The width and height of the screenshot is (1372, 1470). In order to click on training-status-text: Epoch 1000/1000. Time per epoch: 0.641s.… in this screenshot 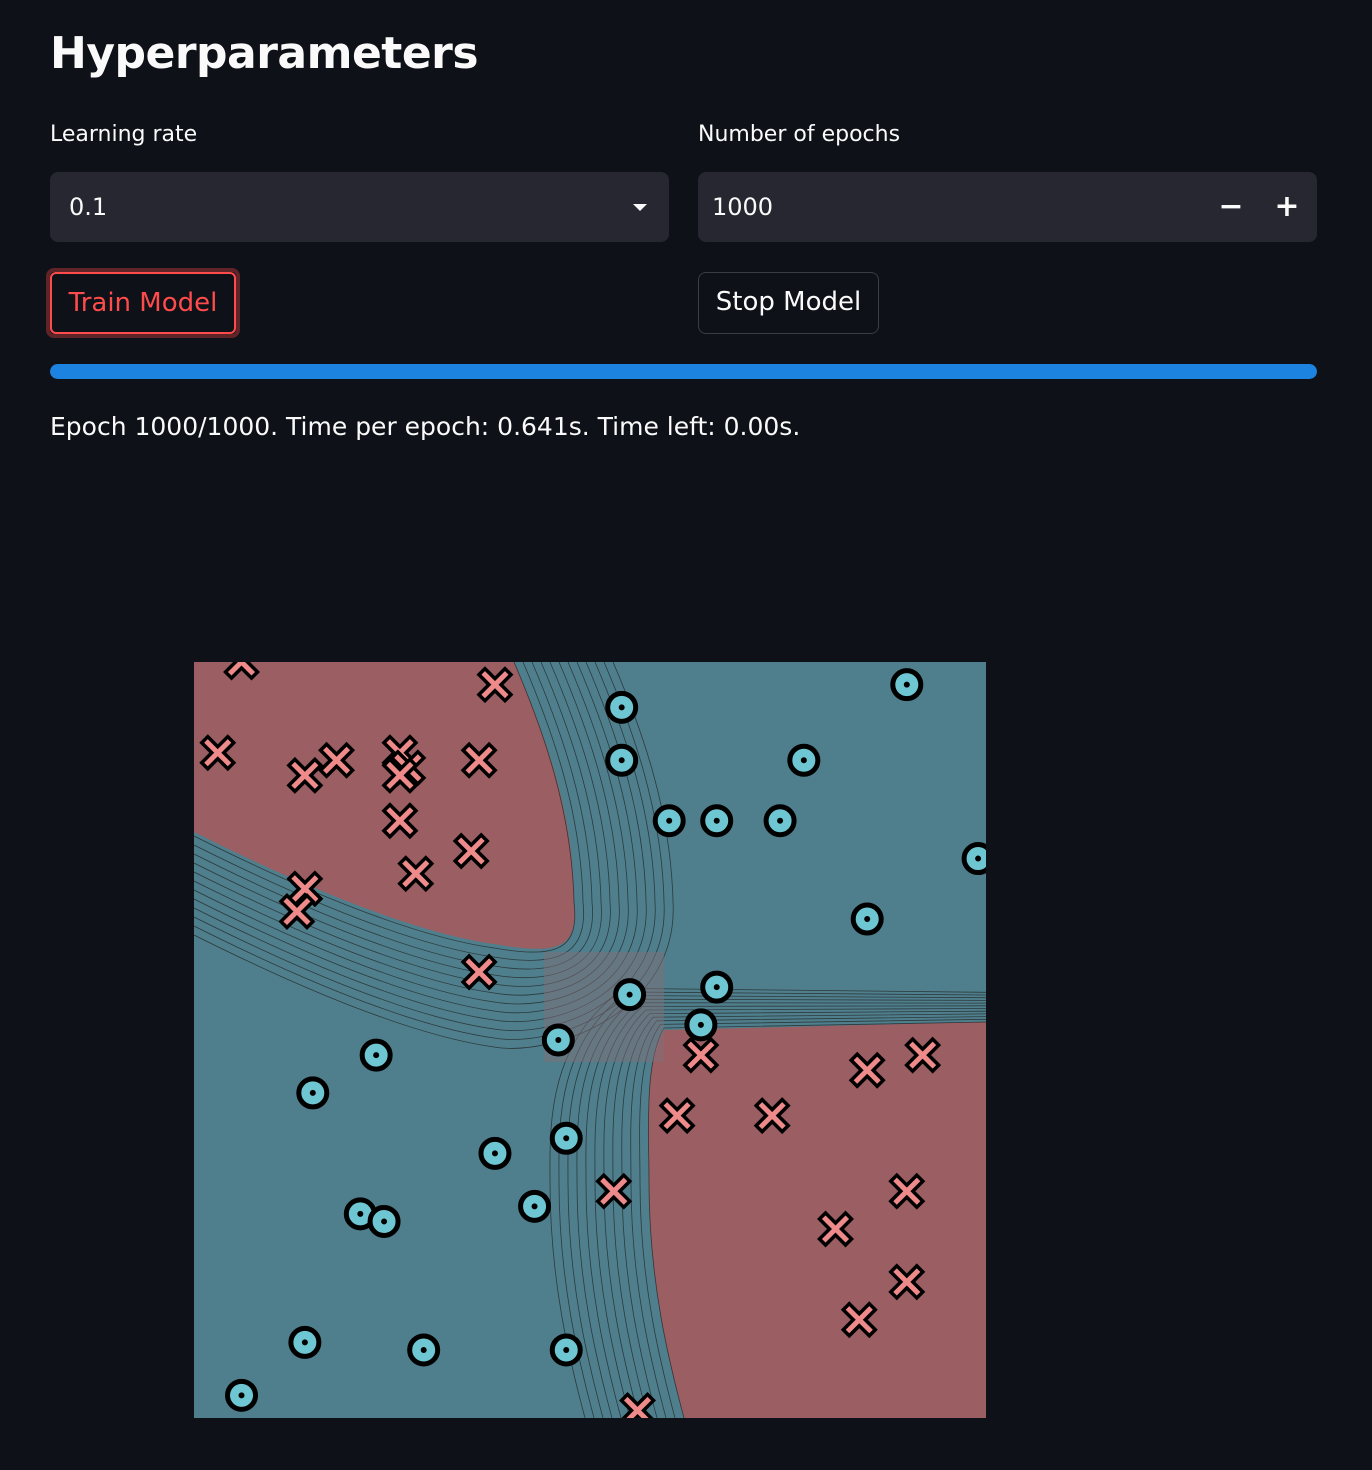, I will do `click(425, 426)`.